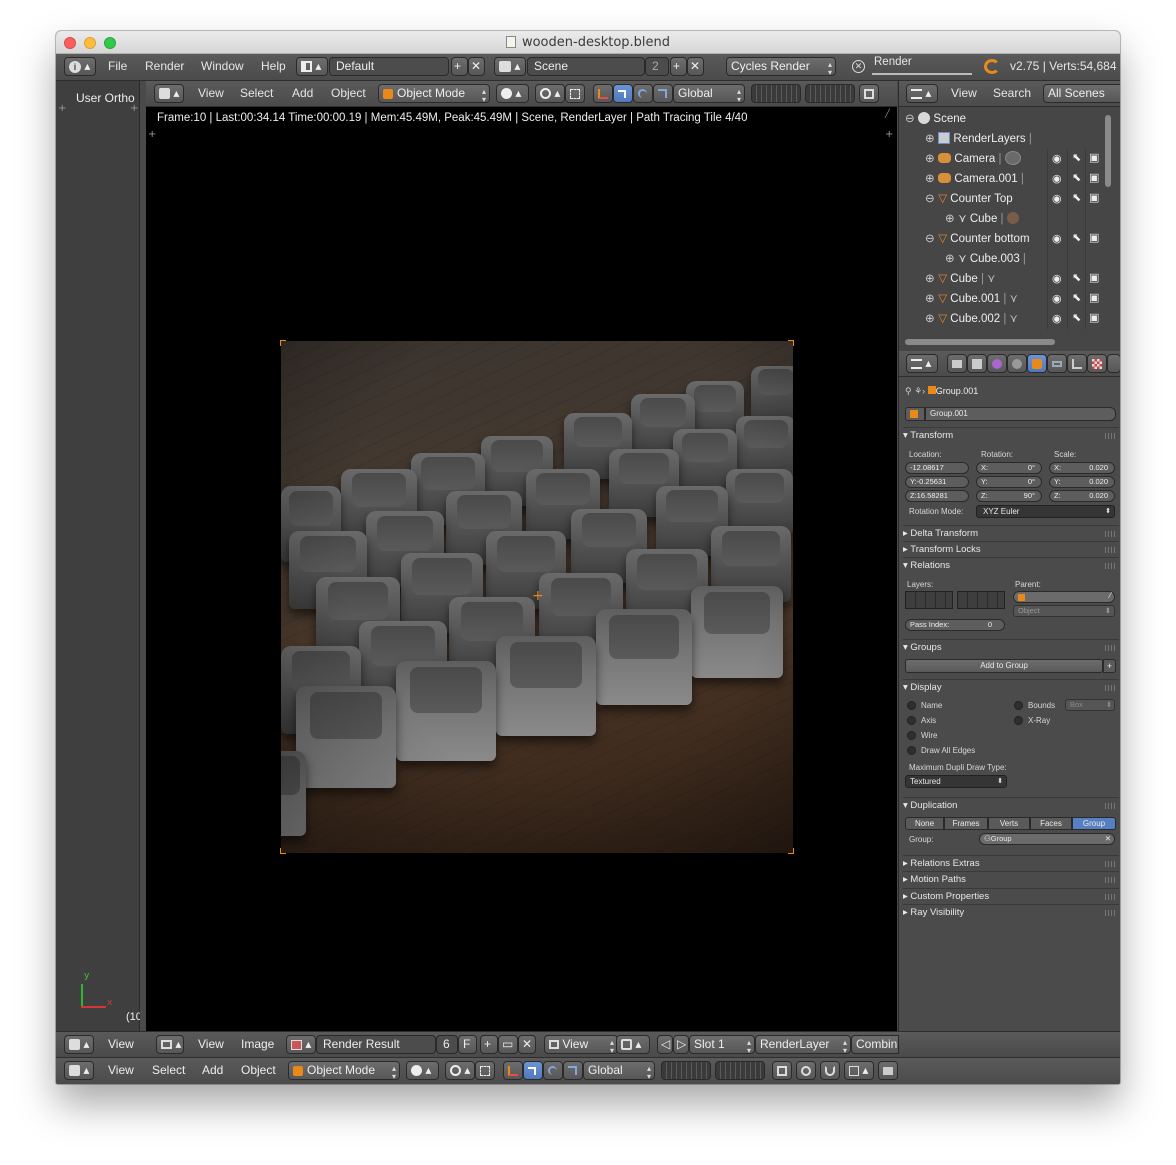 The image size is (1176, 1165). I want to click on editor-type-3dview-button: ▴, so click(169, 93).